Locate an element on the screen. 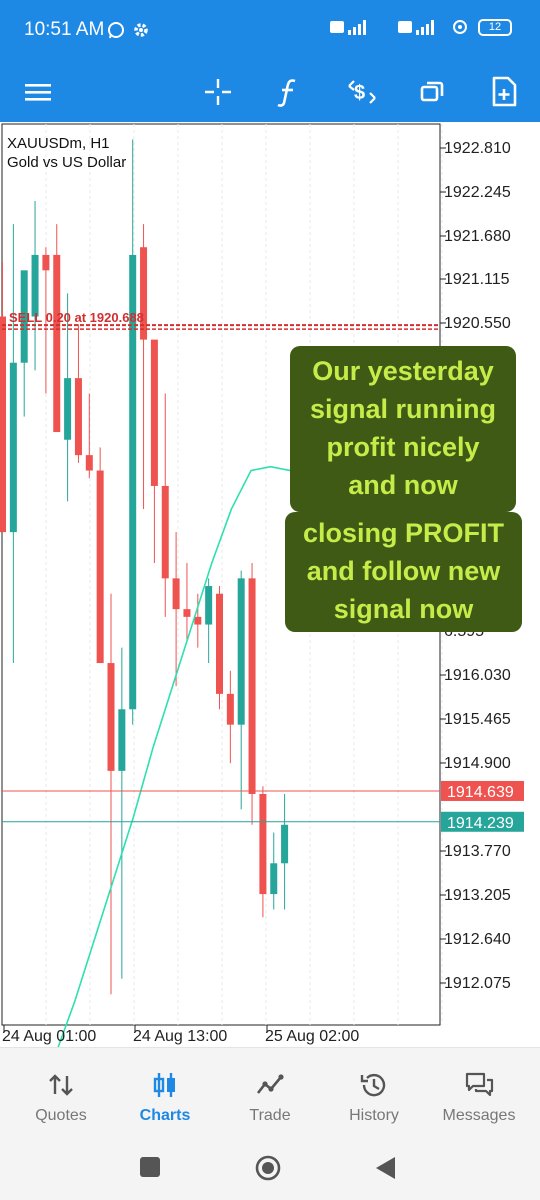 The image size is (540, 1200). symbol-info: XAUUSDm, H1 Gold vs US Dollar is located at coordinates (66, 153).